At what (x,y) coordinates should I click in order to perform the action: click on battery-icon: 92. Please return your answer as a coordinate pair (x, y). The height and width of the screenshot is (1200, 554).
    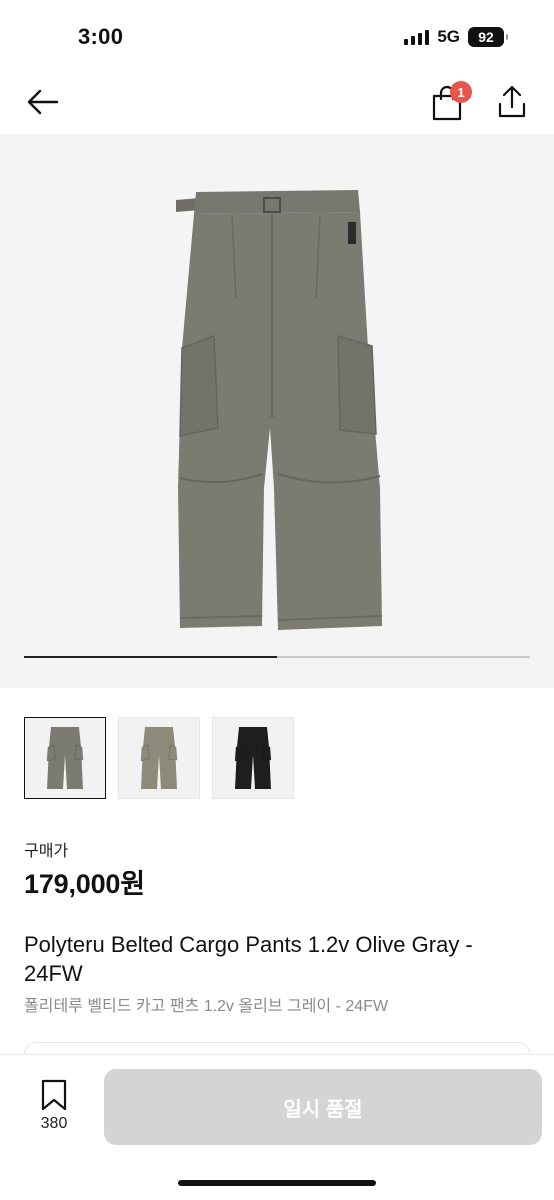
    Looking at the image, I should click on (488, 37).